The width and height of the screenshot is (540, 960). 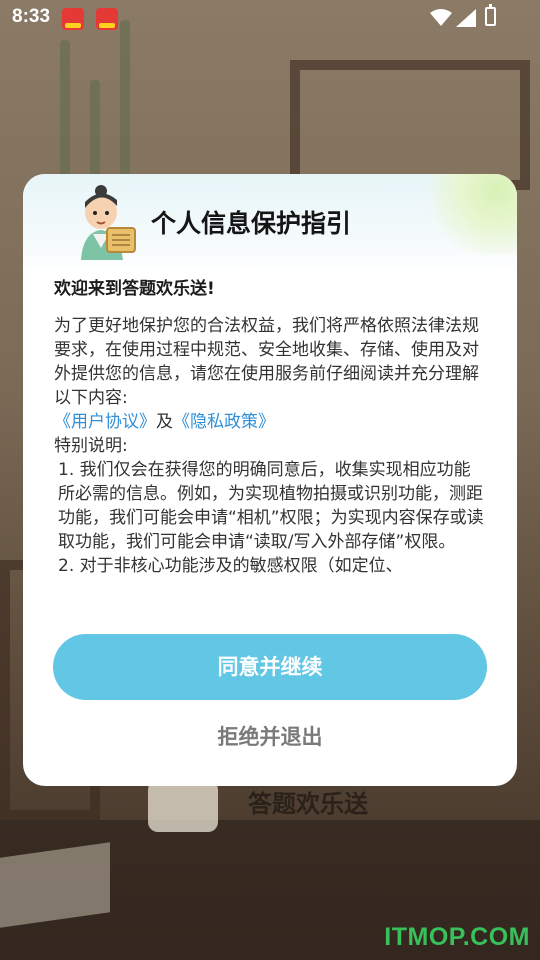 I want to click on signal-icon, so click(x=466, y=18).